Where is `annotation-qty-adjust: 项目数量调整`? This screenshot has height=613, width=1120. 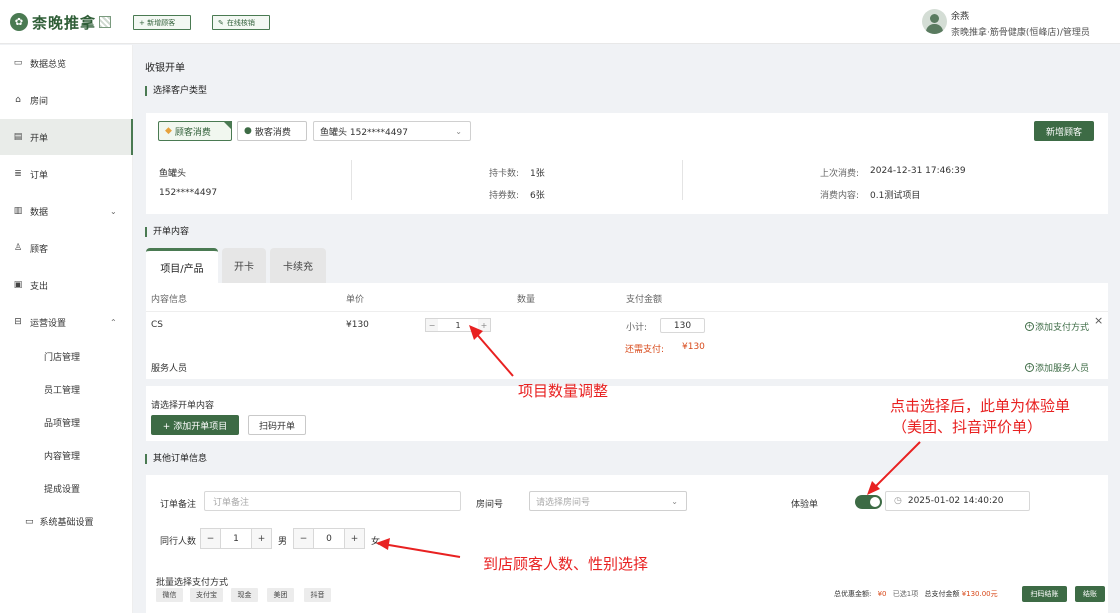 annotation-qty-adjust: 项目数量调整 is located at coordinates (563, 391).